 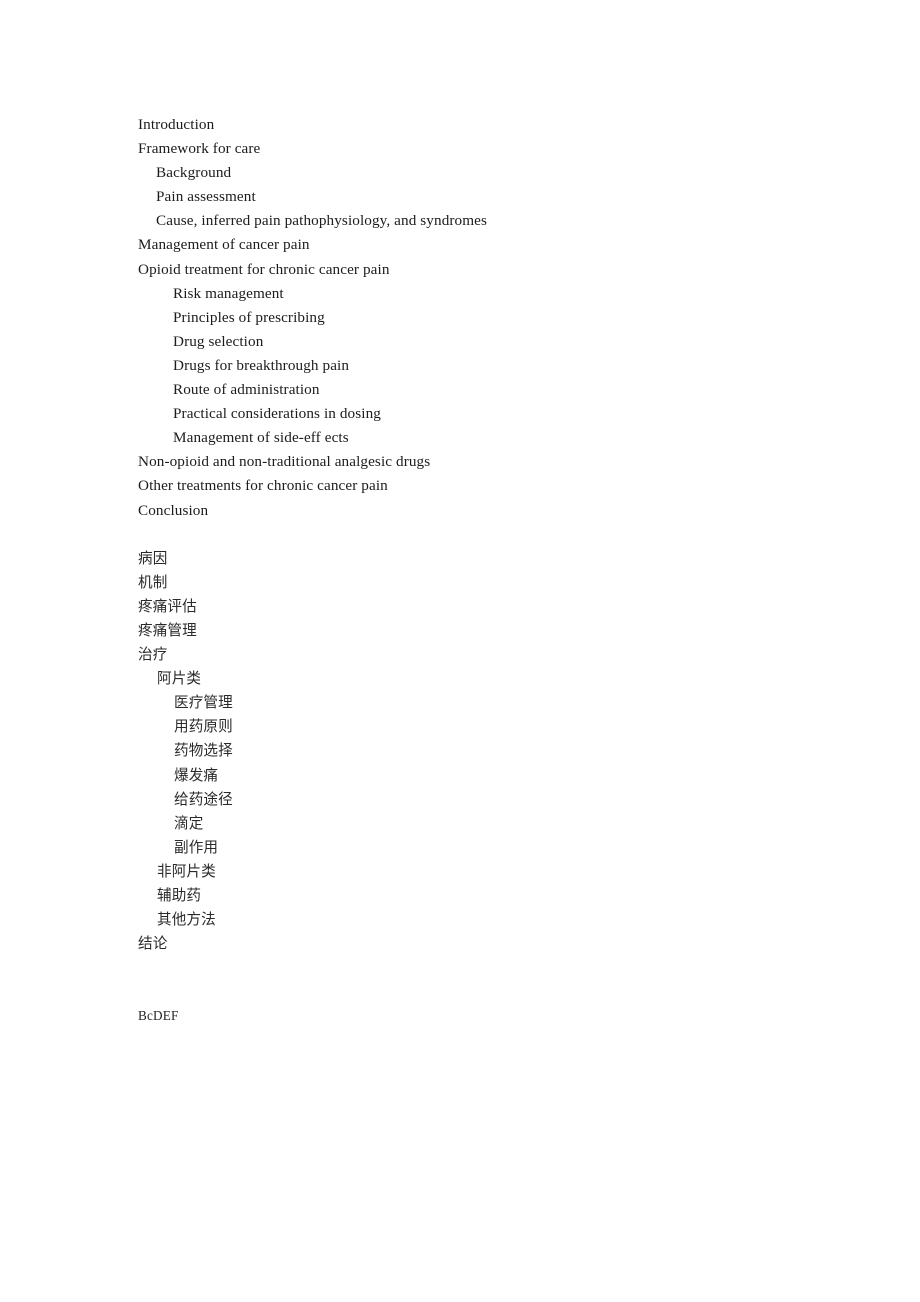 What do you see at coordinates (488, 800) in the screenshot?
I see `outline-item: 给药途径` at bounding box center [488, 800].